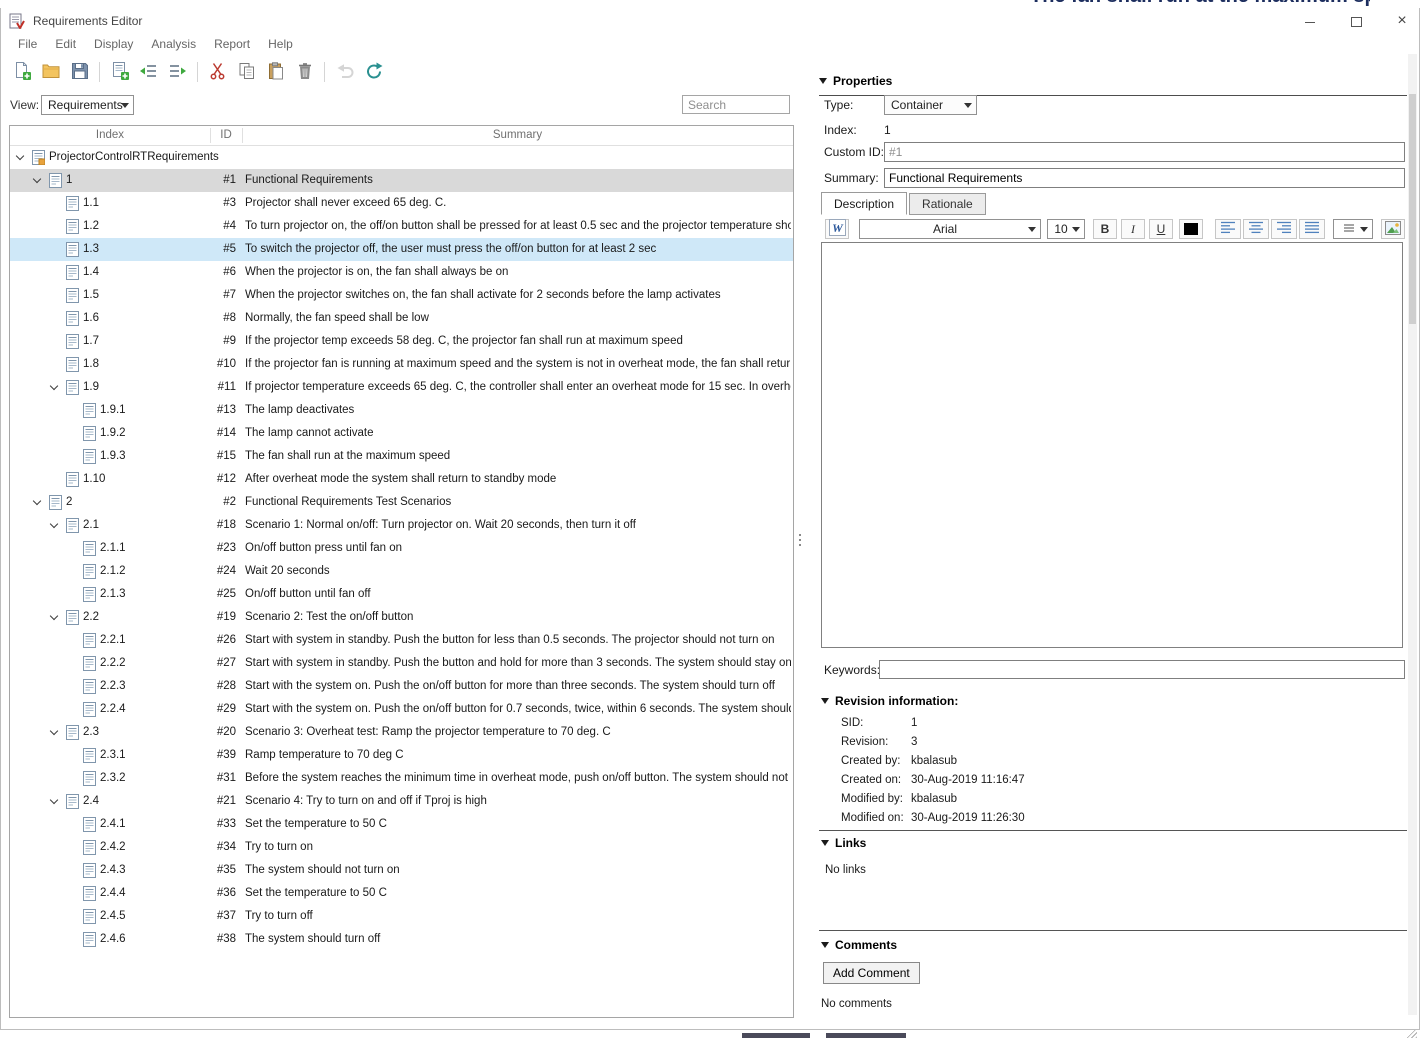 This screenshot has width=1420, height=1040. Describe the element at coordinates (1412, 534) in the screenshot. I see `scrollbar` at that location.